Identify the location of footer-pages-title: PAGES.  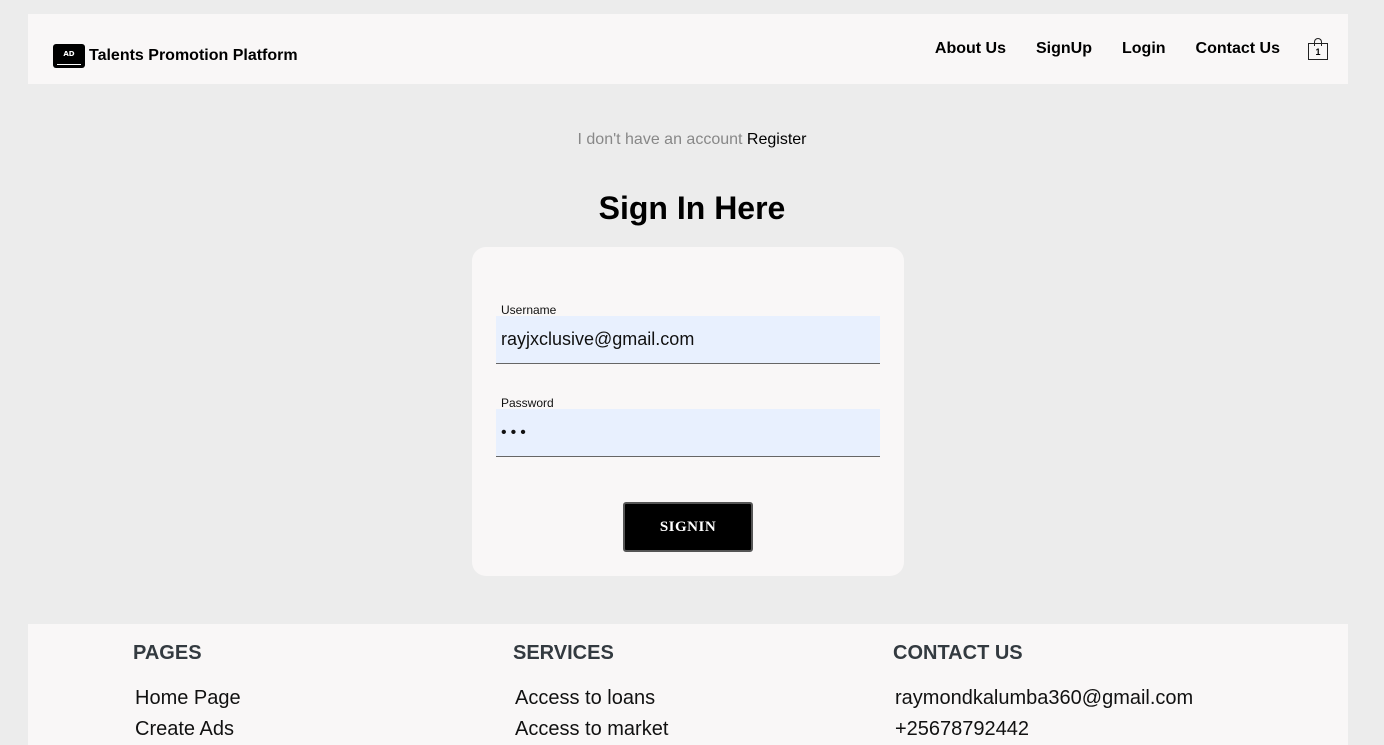
(167, 653).